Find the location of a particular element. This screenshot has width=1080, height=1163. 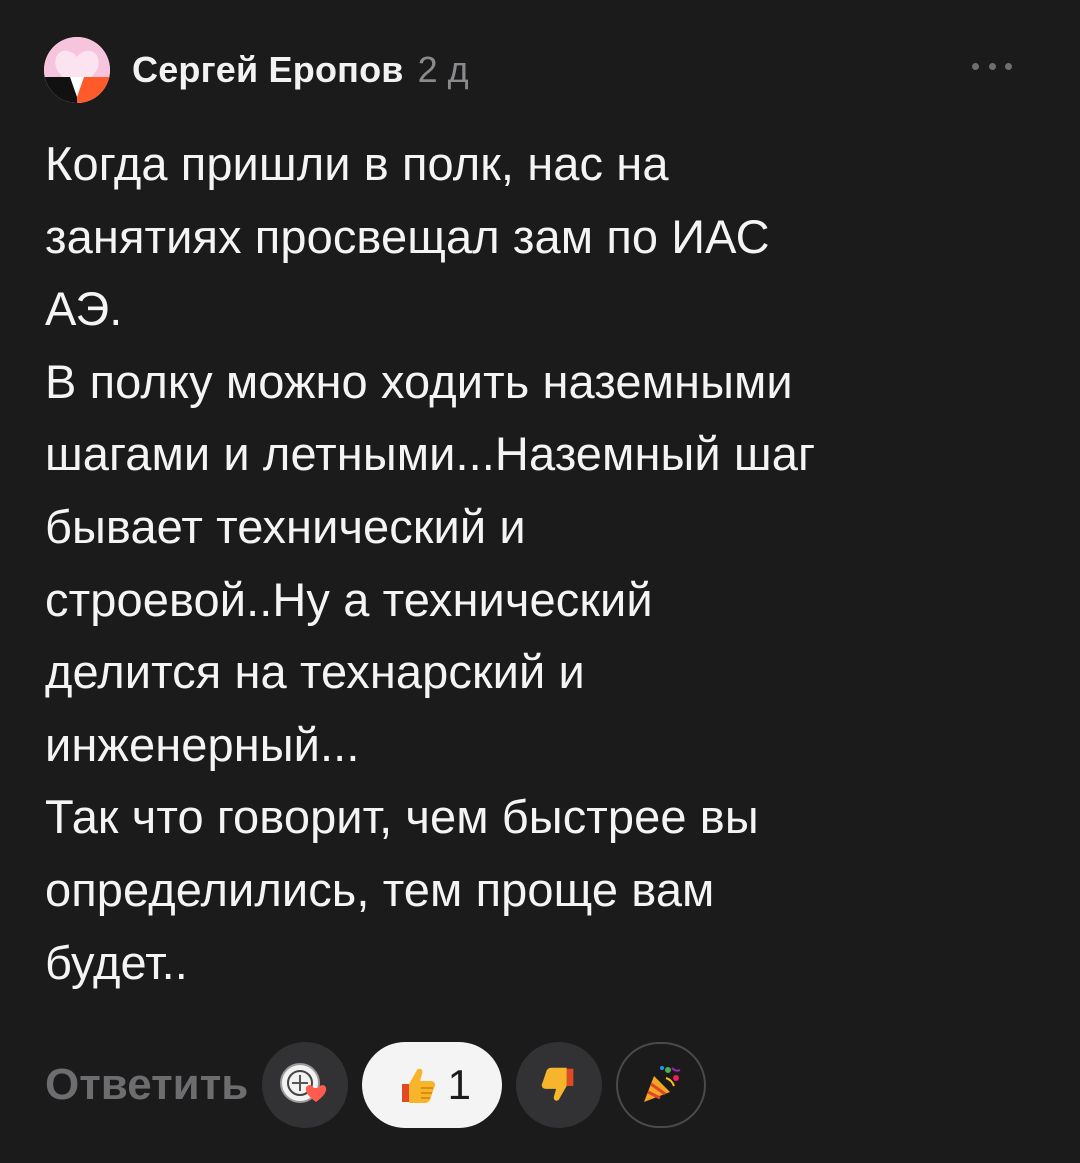

reaction-emblem-button is located at coordinates (305, 1085).